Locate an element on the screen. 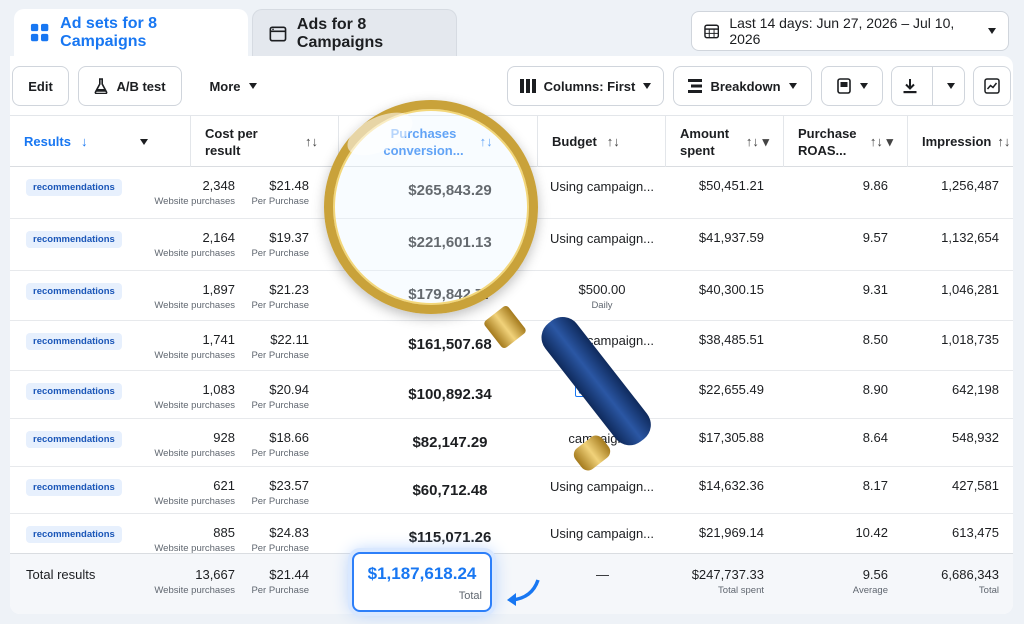  cost-value: $22.11 is located at coordinates (289, 339).